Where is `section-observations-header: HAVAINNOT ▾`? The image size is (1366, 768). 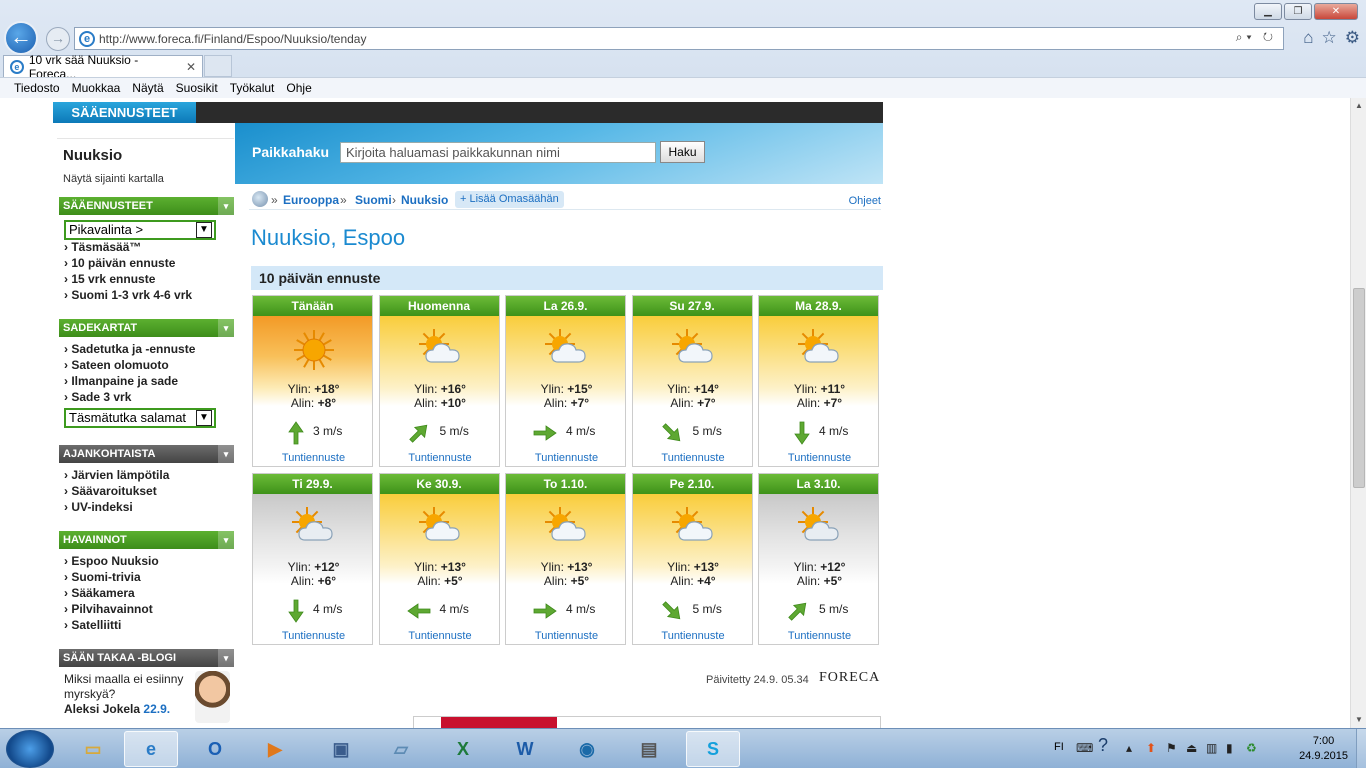
section-observations-header: HAVAINNOT ▾ is located at coordinates (146, 540).